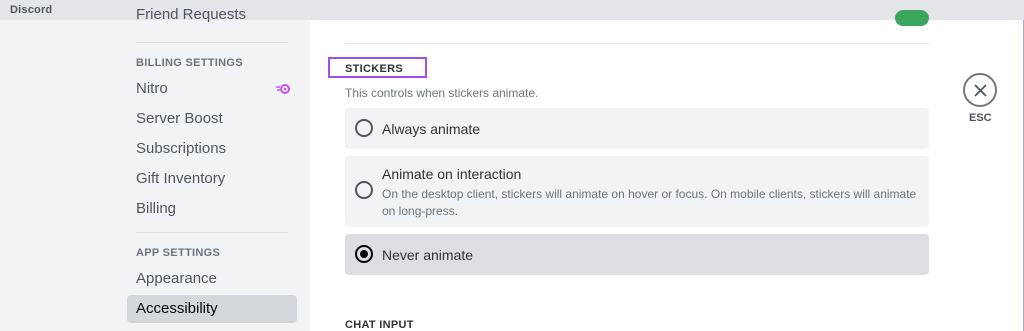  Describe the element at coordinates (179, 118) in the screenshot. I see `sidebar-item-label: Server Boost` at that location.